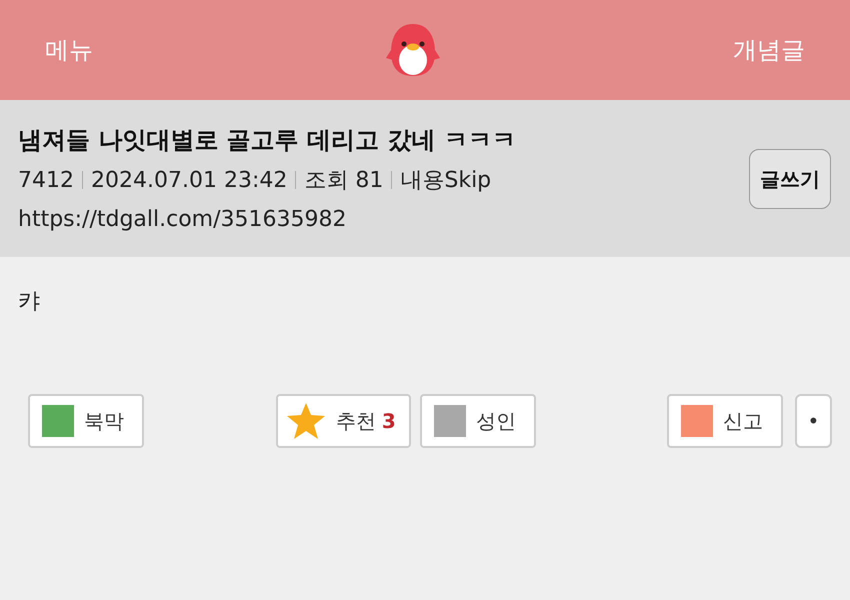 The image size is (850, 600). I want to click on post-title: 냄져들 나잇대별로 골고루 데리고 갔네 ㅋㅋㅋ, so click(267, 140).